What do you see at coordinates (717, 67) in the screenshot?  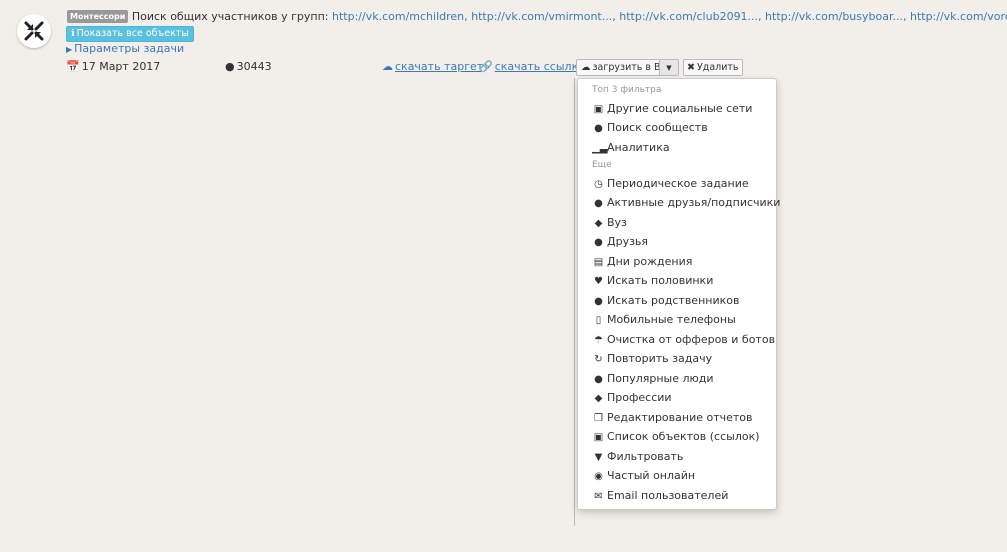 I see `delete-label: Удалить` at bounding box center [717, 67].